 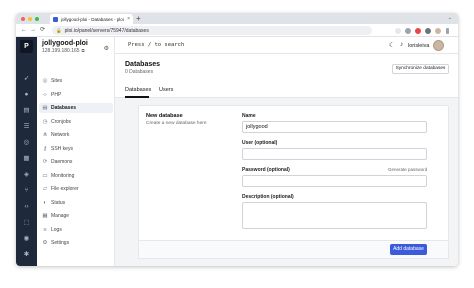 I want to click on server-name: jollygood-ploi, so click(x=65, y=43).